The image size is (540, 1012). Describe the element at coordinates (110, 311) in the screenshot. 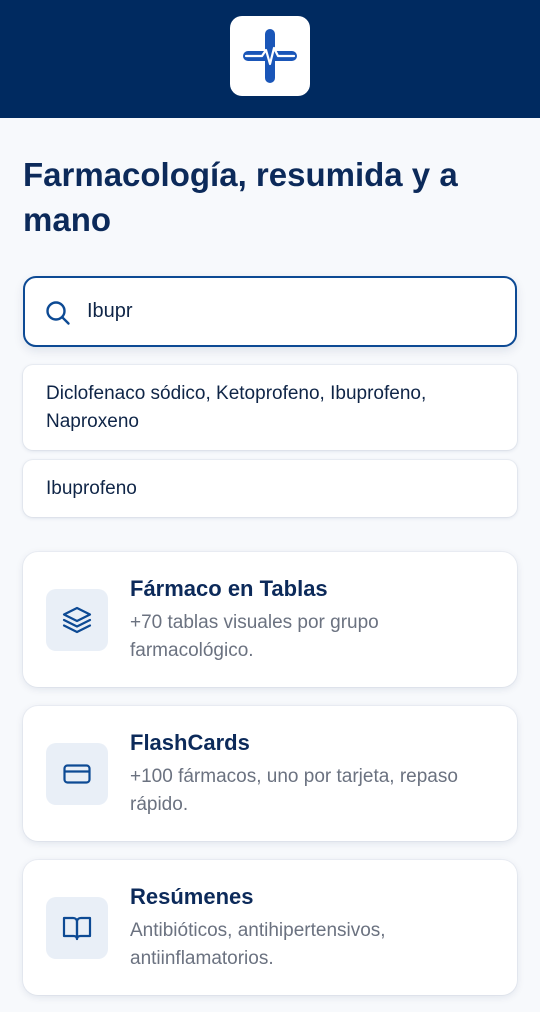

I see `search-input: Ibupr` at that location.